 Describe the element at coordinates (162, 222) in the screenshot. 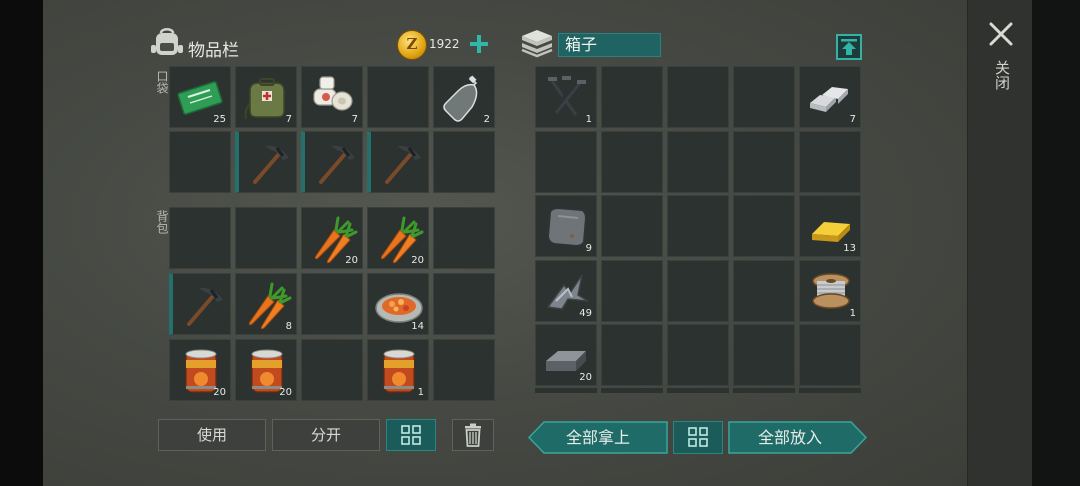

I see `backpack-label: 背包` at that location.